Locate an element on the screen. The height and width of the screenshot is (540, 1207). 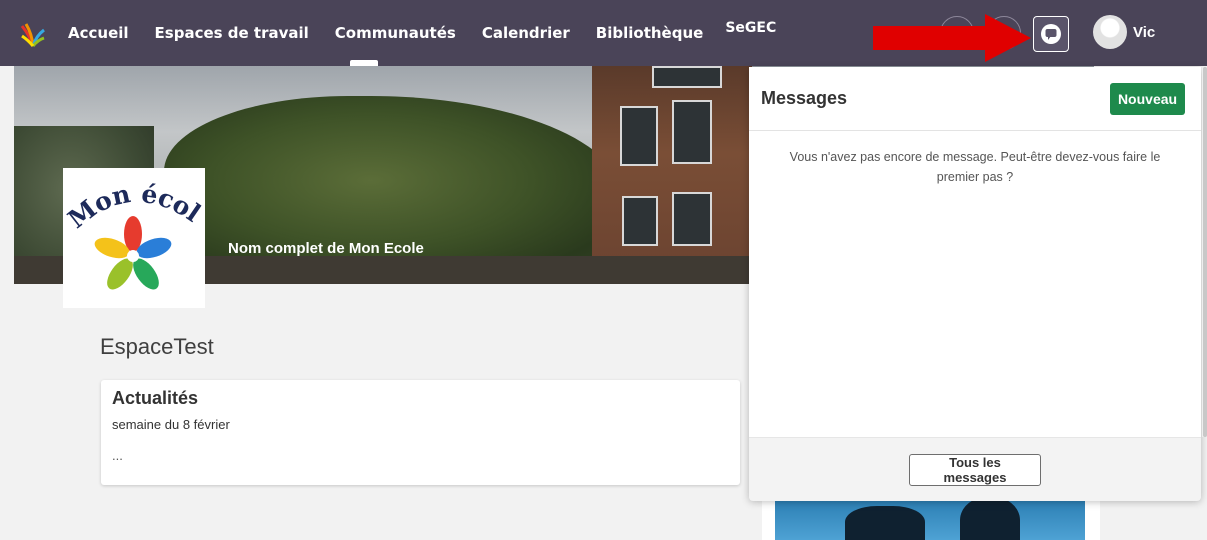
app-logo-icon is located at coordinates (33, 35).